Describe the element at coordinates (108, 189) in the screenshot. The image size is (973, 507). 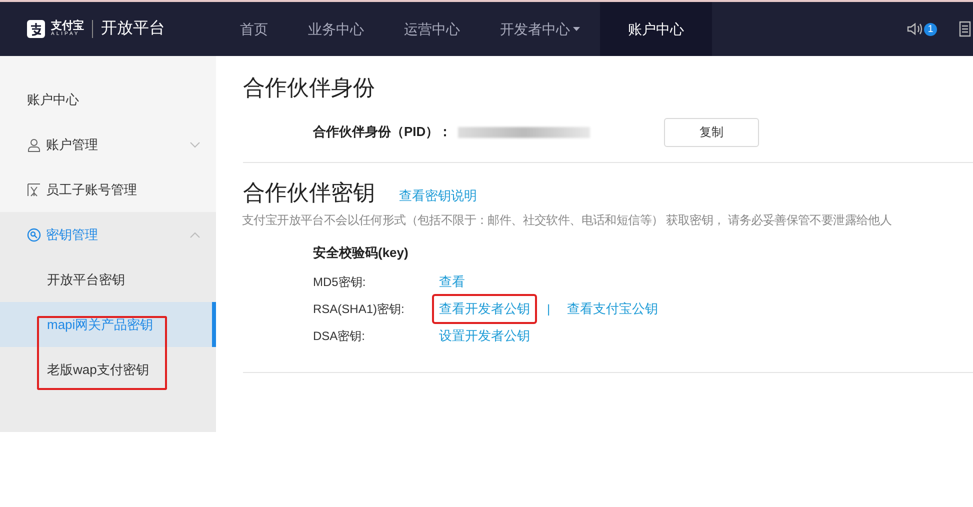
I see `sidebar-menu-item: 员工子账号管理` at that location.